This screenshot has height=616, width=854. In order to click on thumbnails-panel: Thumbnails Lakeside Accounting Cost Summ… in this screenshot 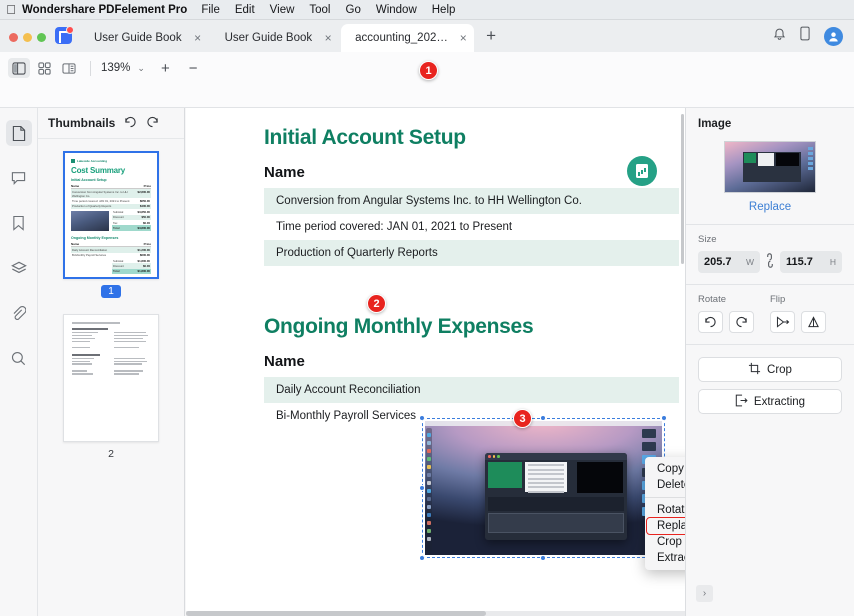, I will do `click(111, 362)`.